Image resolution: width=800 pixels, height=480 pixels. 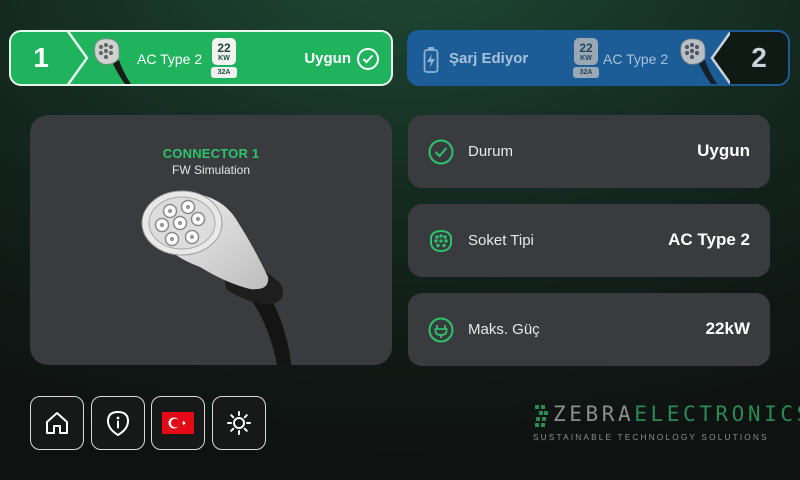 I want to click on info-button, so click(x=118, y=423).